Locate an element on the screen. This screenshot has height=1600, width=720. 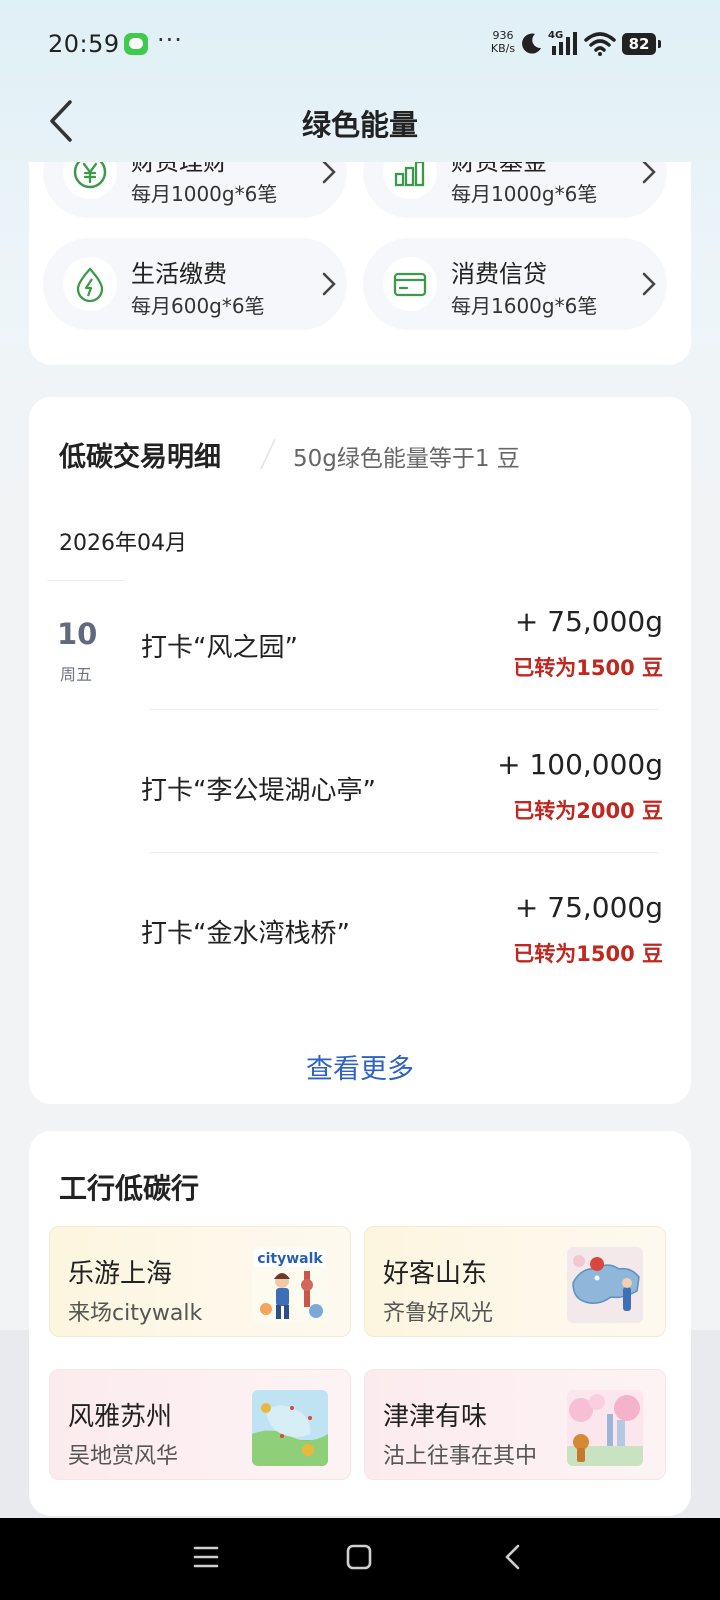
promo-subtitle: 沽上往事在其中 is located at coordinates (460, 1456).